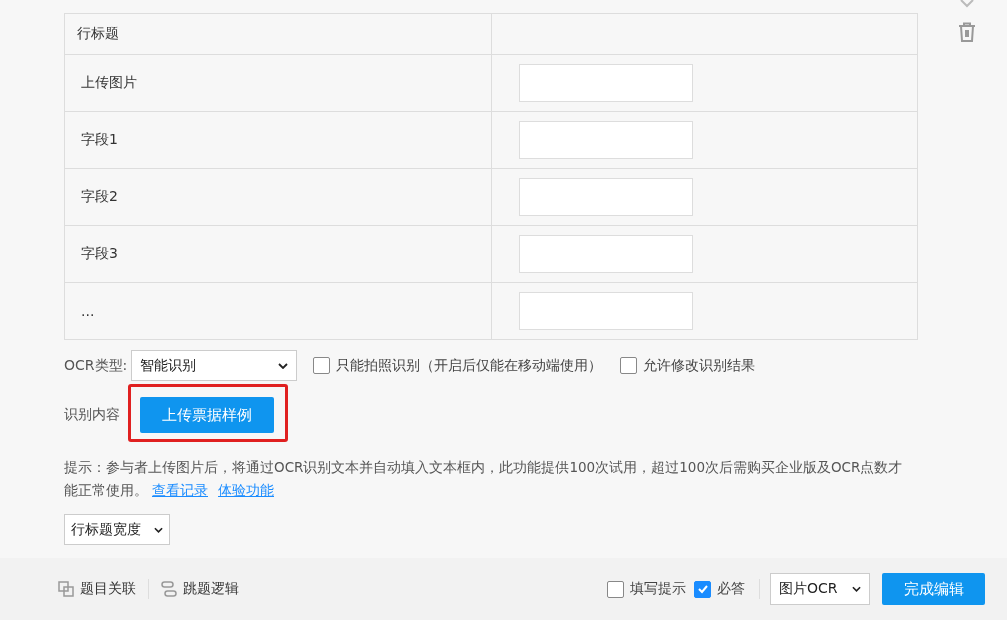 The height and width of the screenshot is (620, 1007). I want to click on table-cell: 字段1, so click(278, 140).